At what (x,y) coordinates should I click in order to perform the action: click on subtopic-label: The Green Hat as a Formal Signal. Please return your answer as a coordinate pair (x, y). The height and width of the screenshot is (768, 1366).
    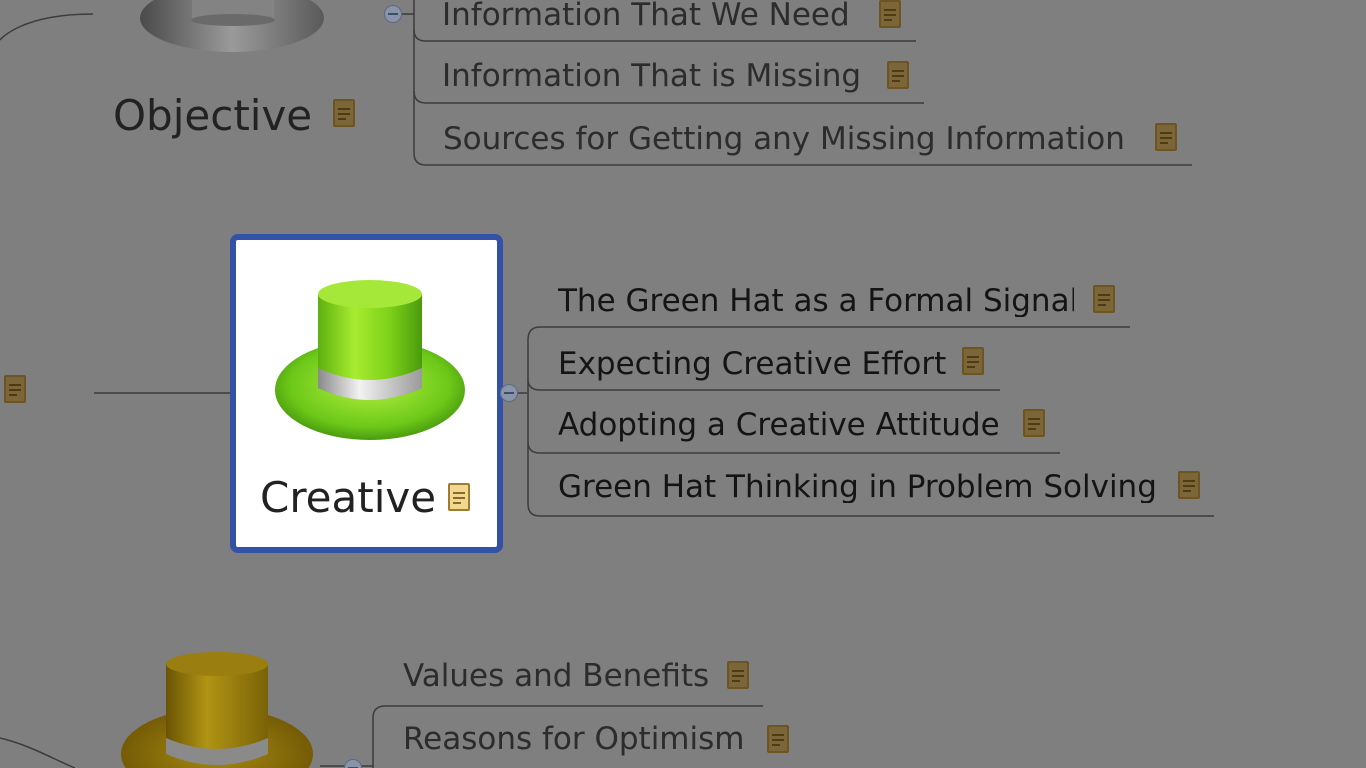
    Looking at the image, I should click on (816, 301).